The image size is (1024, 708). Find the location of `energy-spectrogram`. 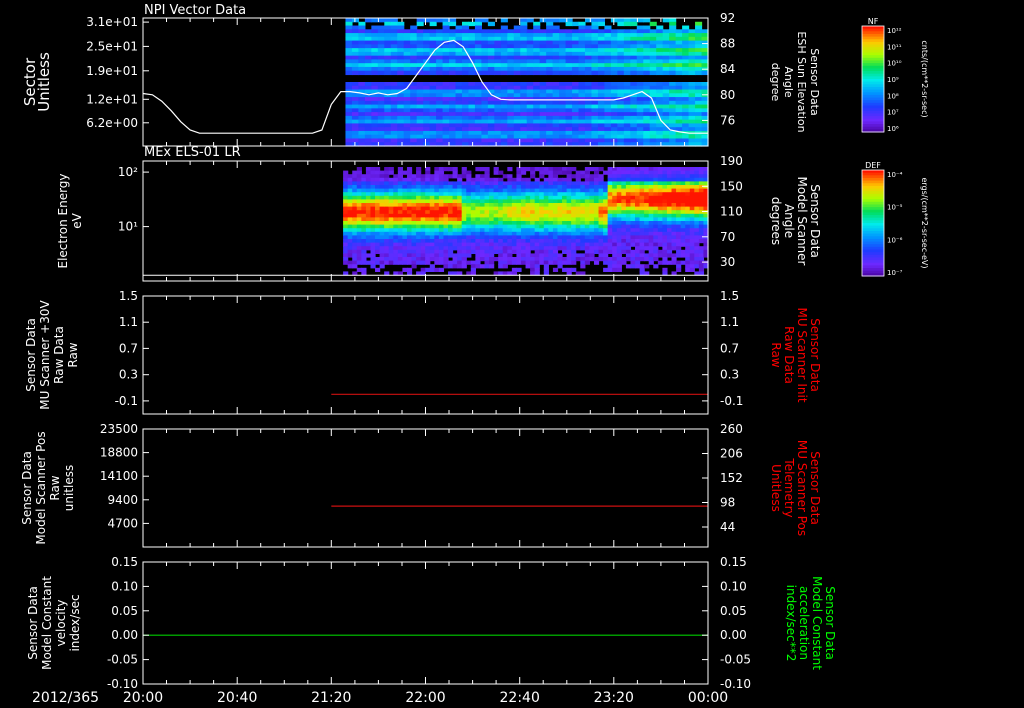

energy-spectrogram is located at coordinates (526, 221).